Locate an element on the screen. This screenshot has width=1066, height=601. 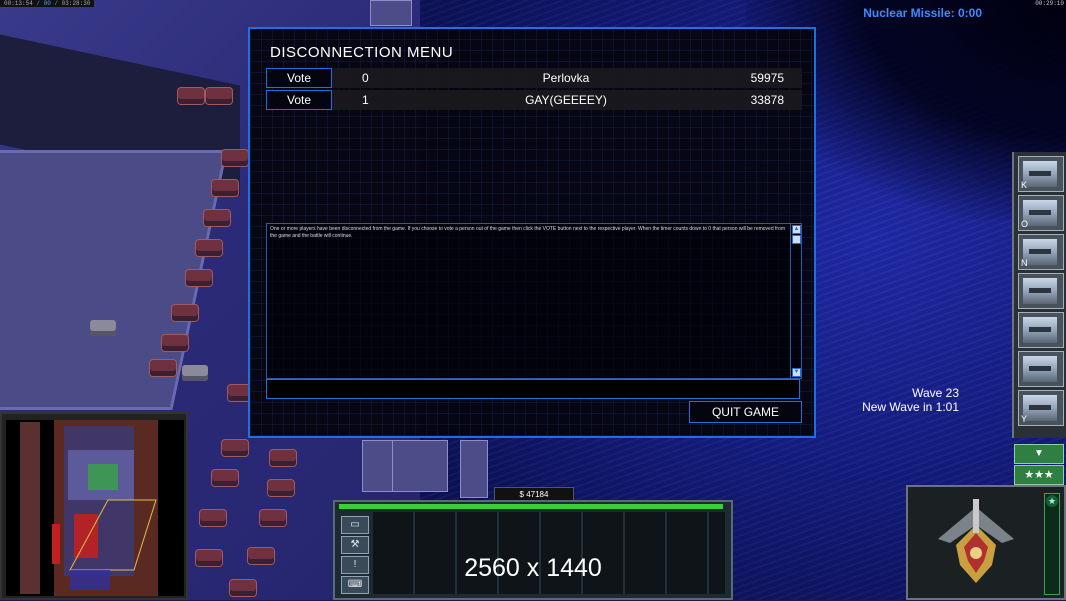
player-row: Vote 0 Perlovka 59975 is located at coordinates (534, 78).